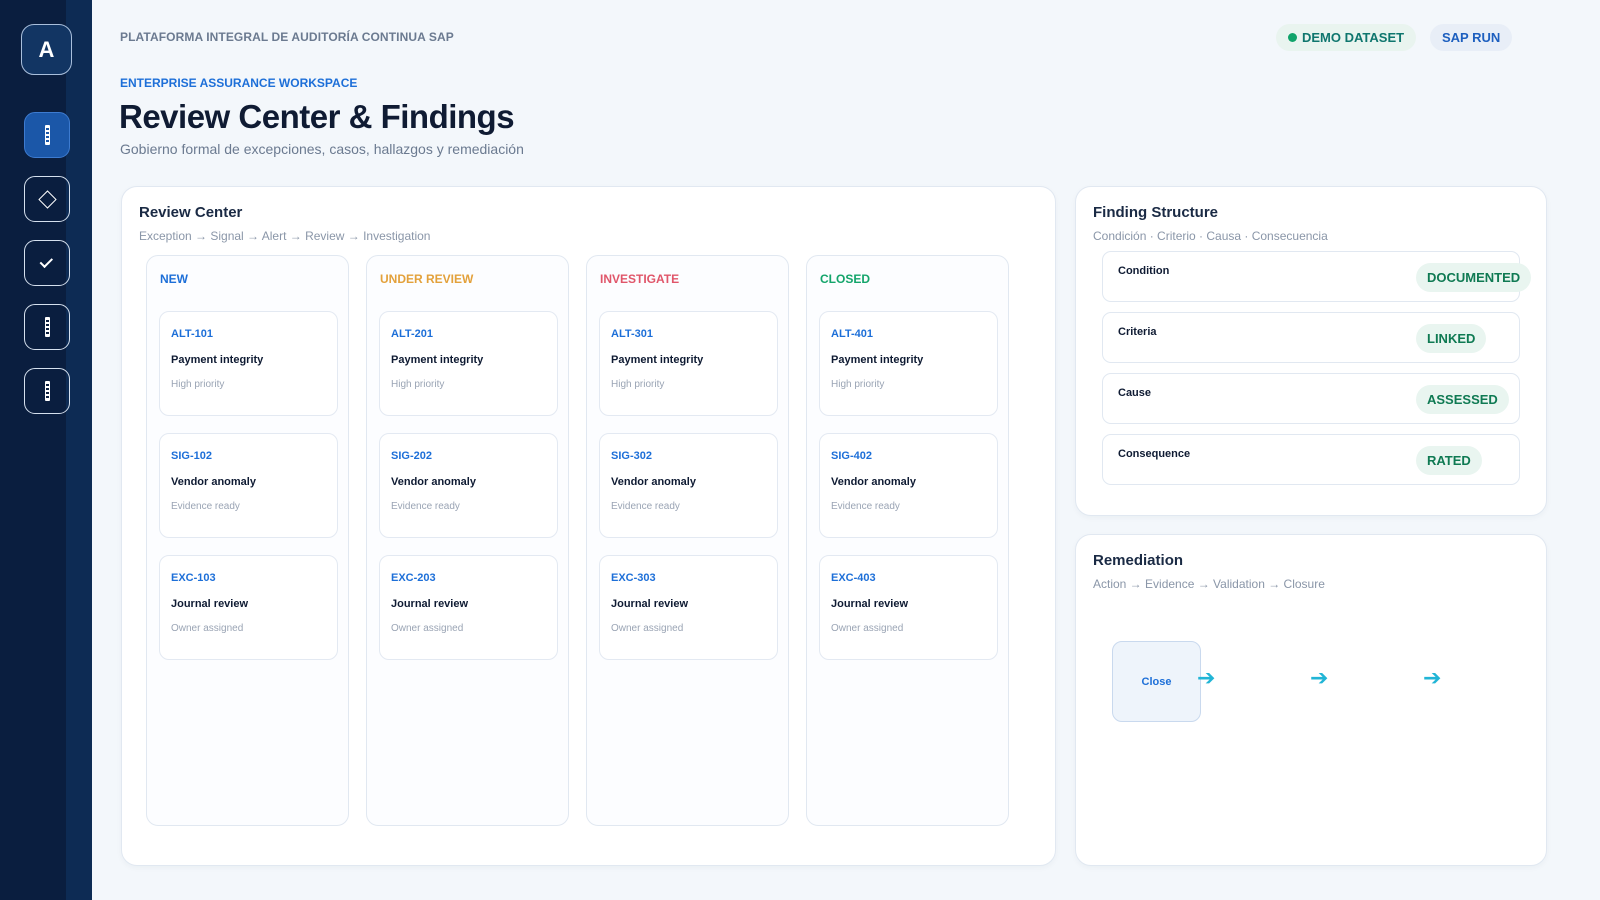  I want to click on nav-settings, so click(47, 391).